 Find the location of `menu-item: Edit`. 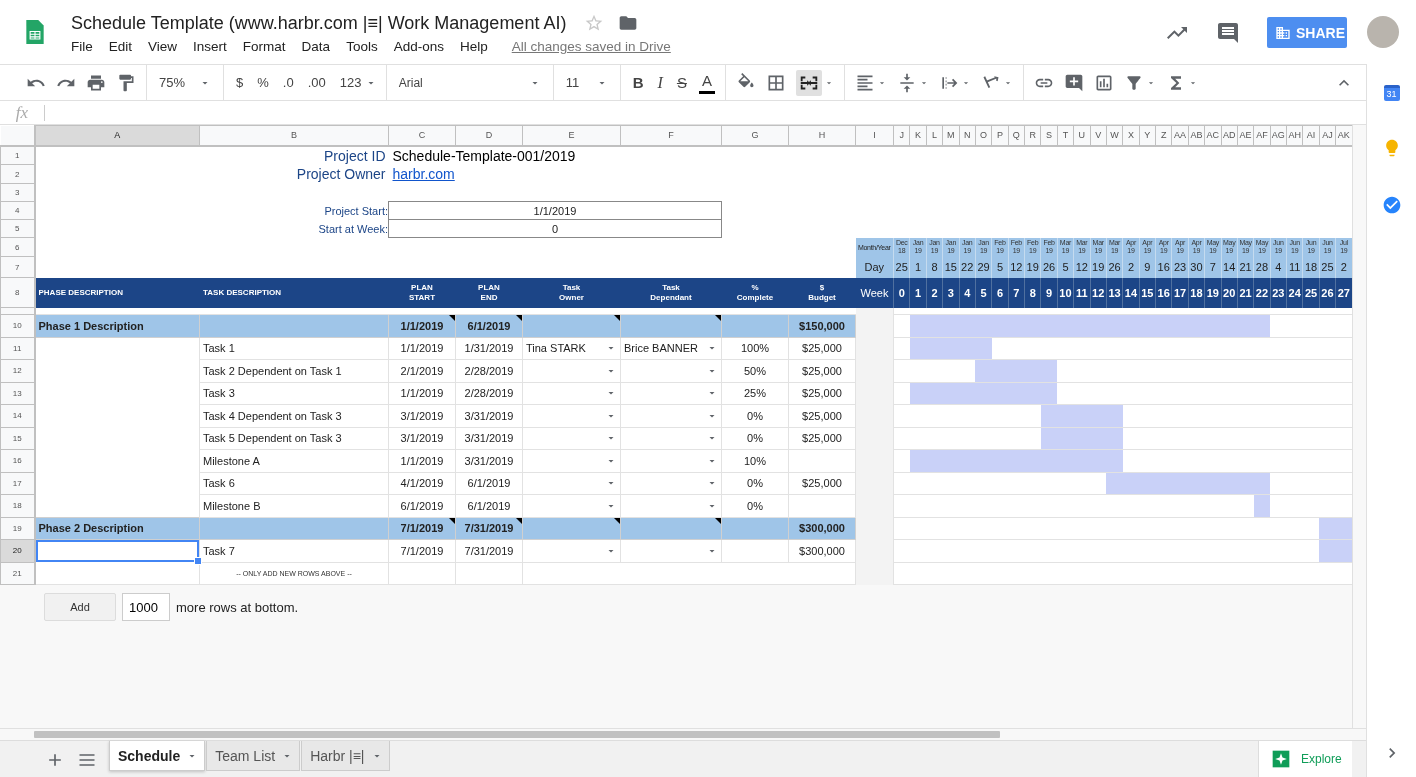

menu-item: Edit is located at coordinates (120, 46).